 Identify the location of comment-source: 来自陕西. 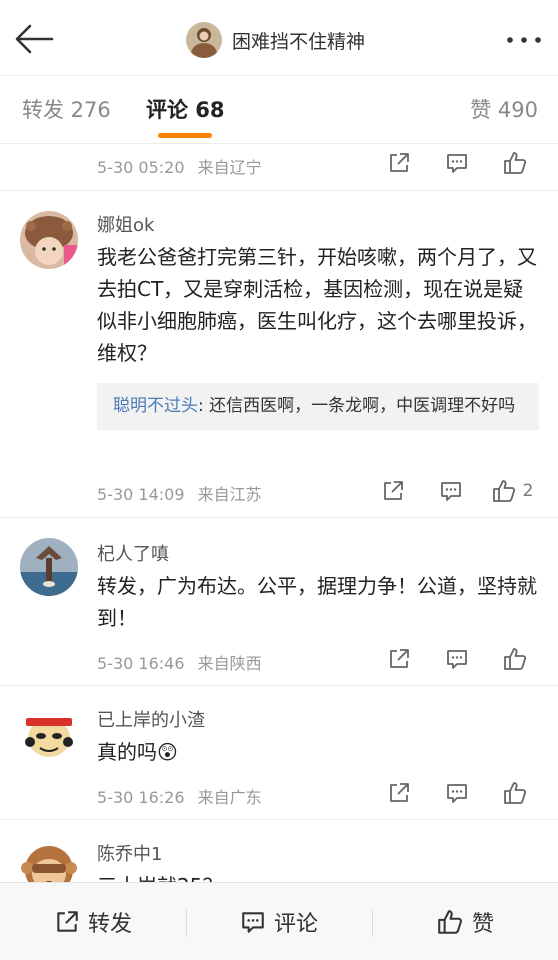
(229, 663).